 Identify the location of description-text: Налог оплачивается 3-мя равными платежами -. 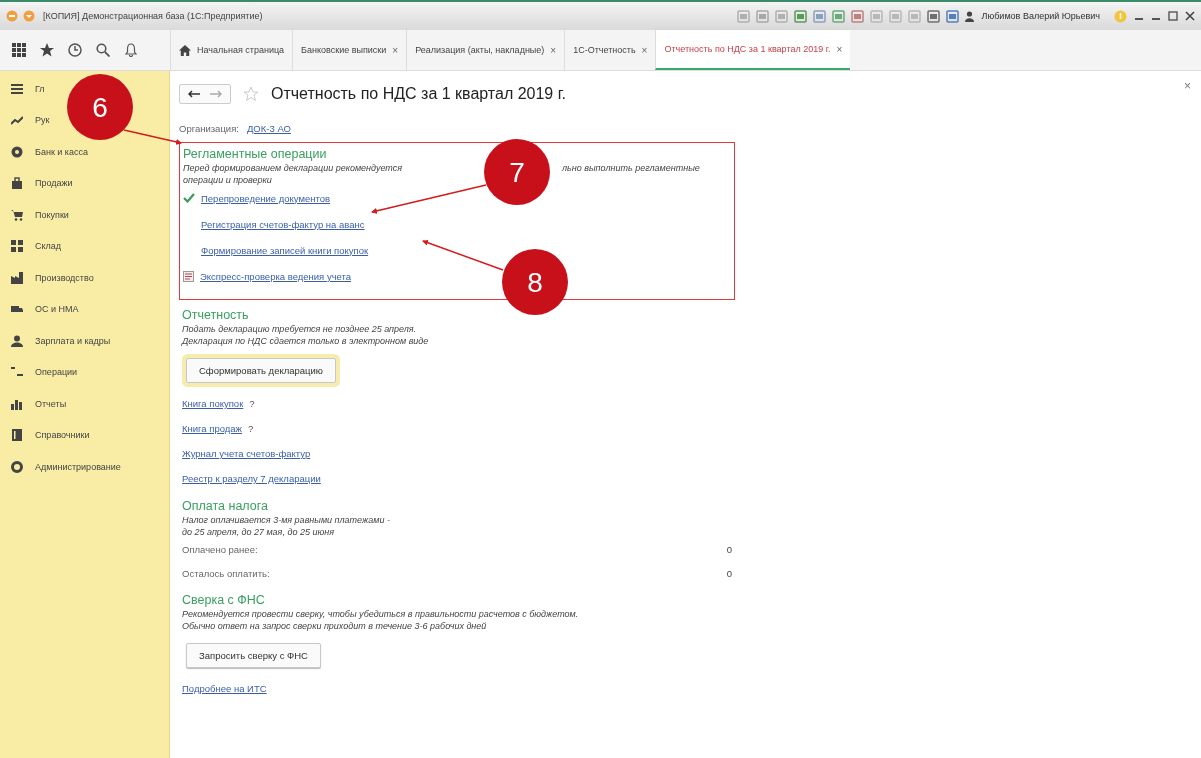
(286, 520).